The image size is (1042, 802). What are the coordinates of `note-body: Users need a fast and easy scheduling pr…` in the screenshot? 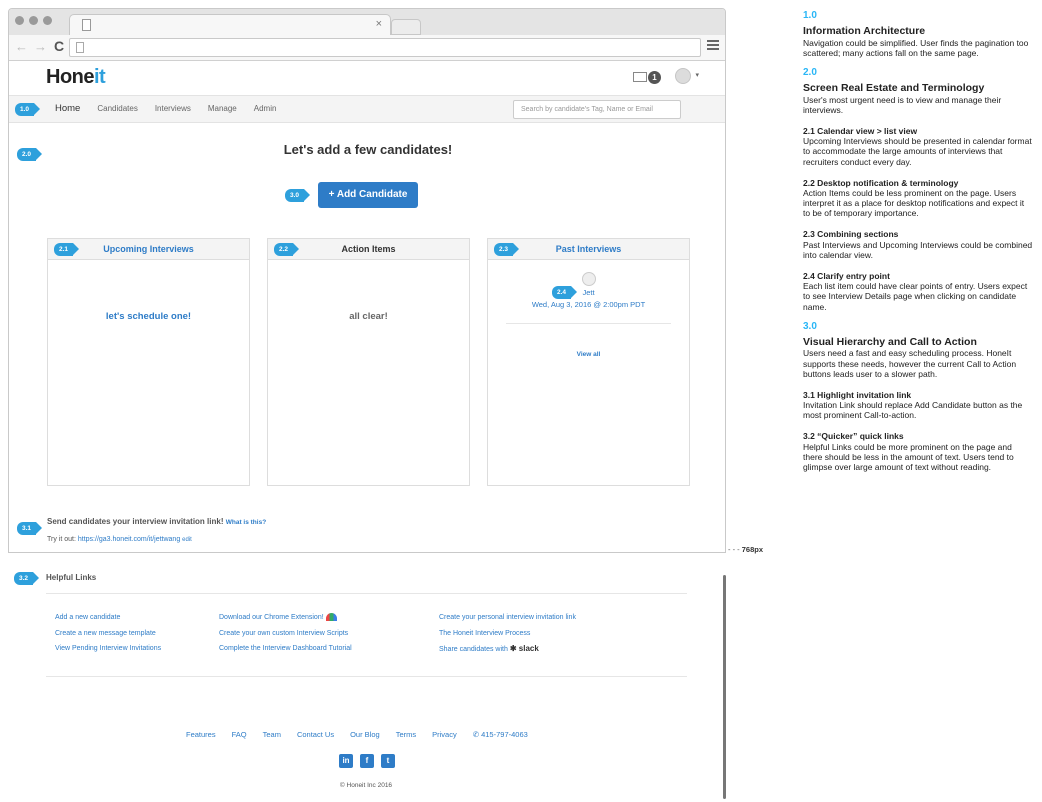 It's located at (910, 363).